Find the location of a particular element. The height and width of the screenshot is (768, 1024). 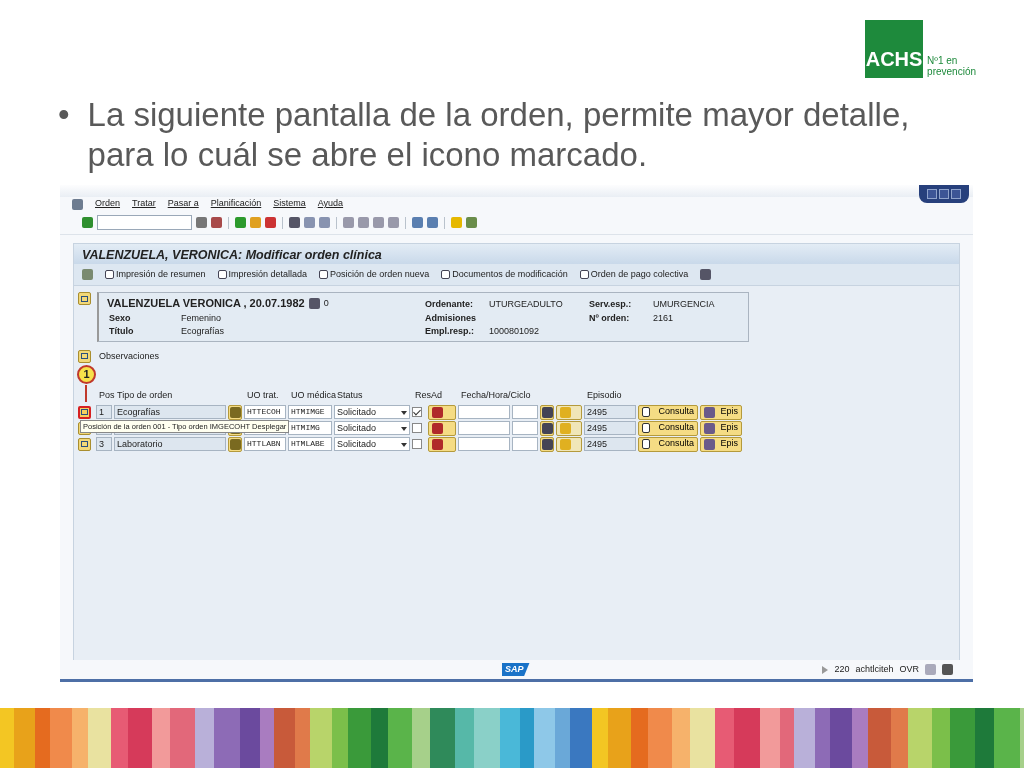

column-header: Fecha/Hora/Ciclo is located at coordinates (496, 395).